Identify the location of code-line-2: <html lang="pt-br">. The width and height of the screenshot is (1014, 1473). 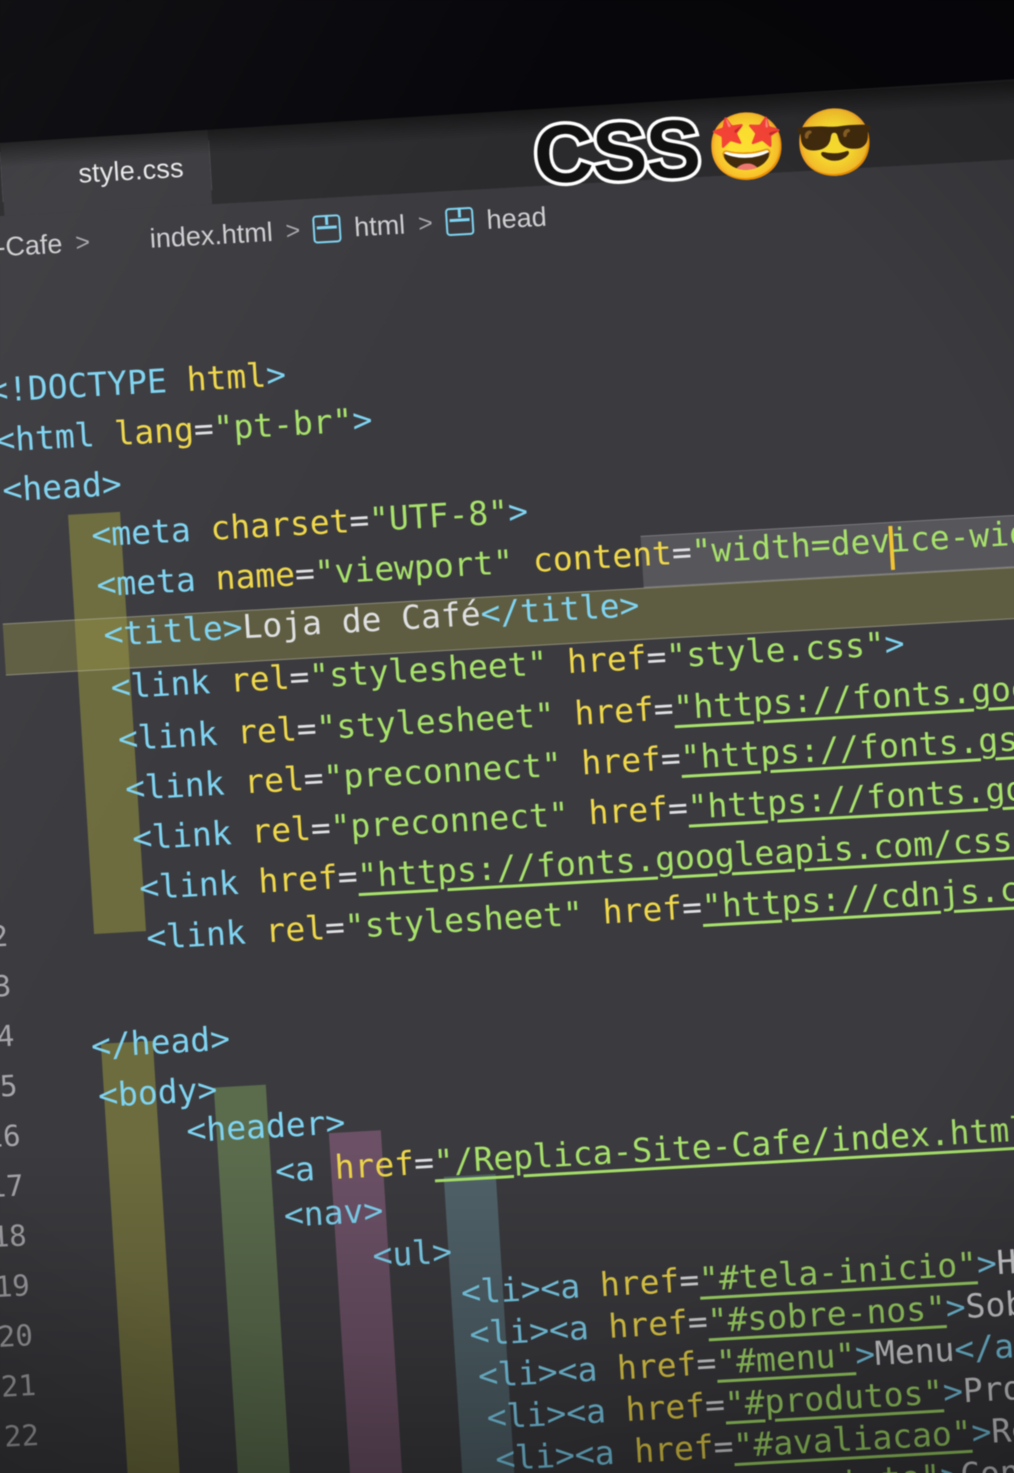
(187, 429).